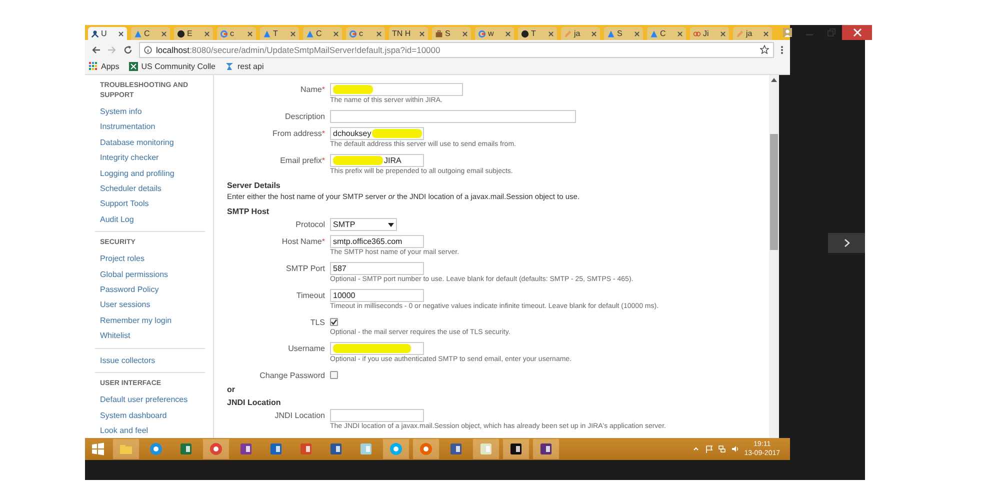 Image resolution: width=999 pixels, height=489 pixels. What do you see at coordinates (363, 224) in the screenshot?
I see `protocol-select: SMTP` at bounding box center [363, 224].